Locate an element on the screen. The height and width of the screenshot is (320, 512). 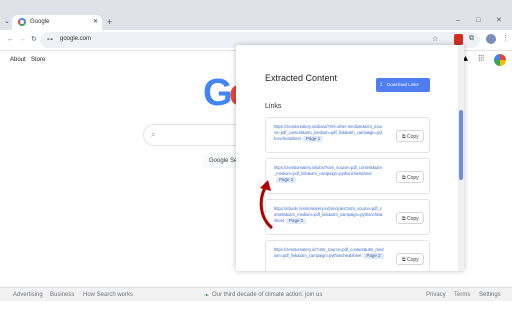
profile-avatar is located at coordinates (491, 39).